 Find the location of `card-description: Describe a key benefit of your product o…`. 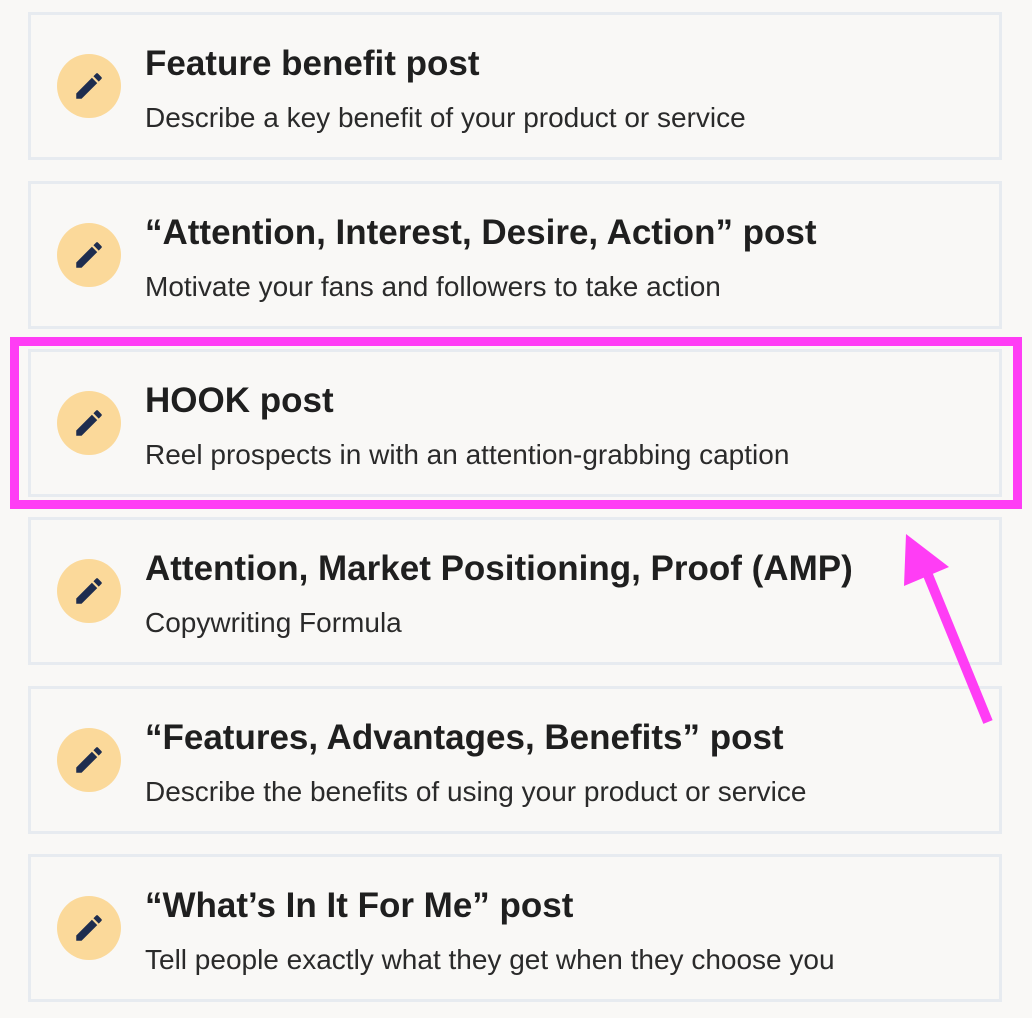

card-description: Describe a key benefit of your product o… is located at coordinates (445, 117).